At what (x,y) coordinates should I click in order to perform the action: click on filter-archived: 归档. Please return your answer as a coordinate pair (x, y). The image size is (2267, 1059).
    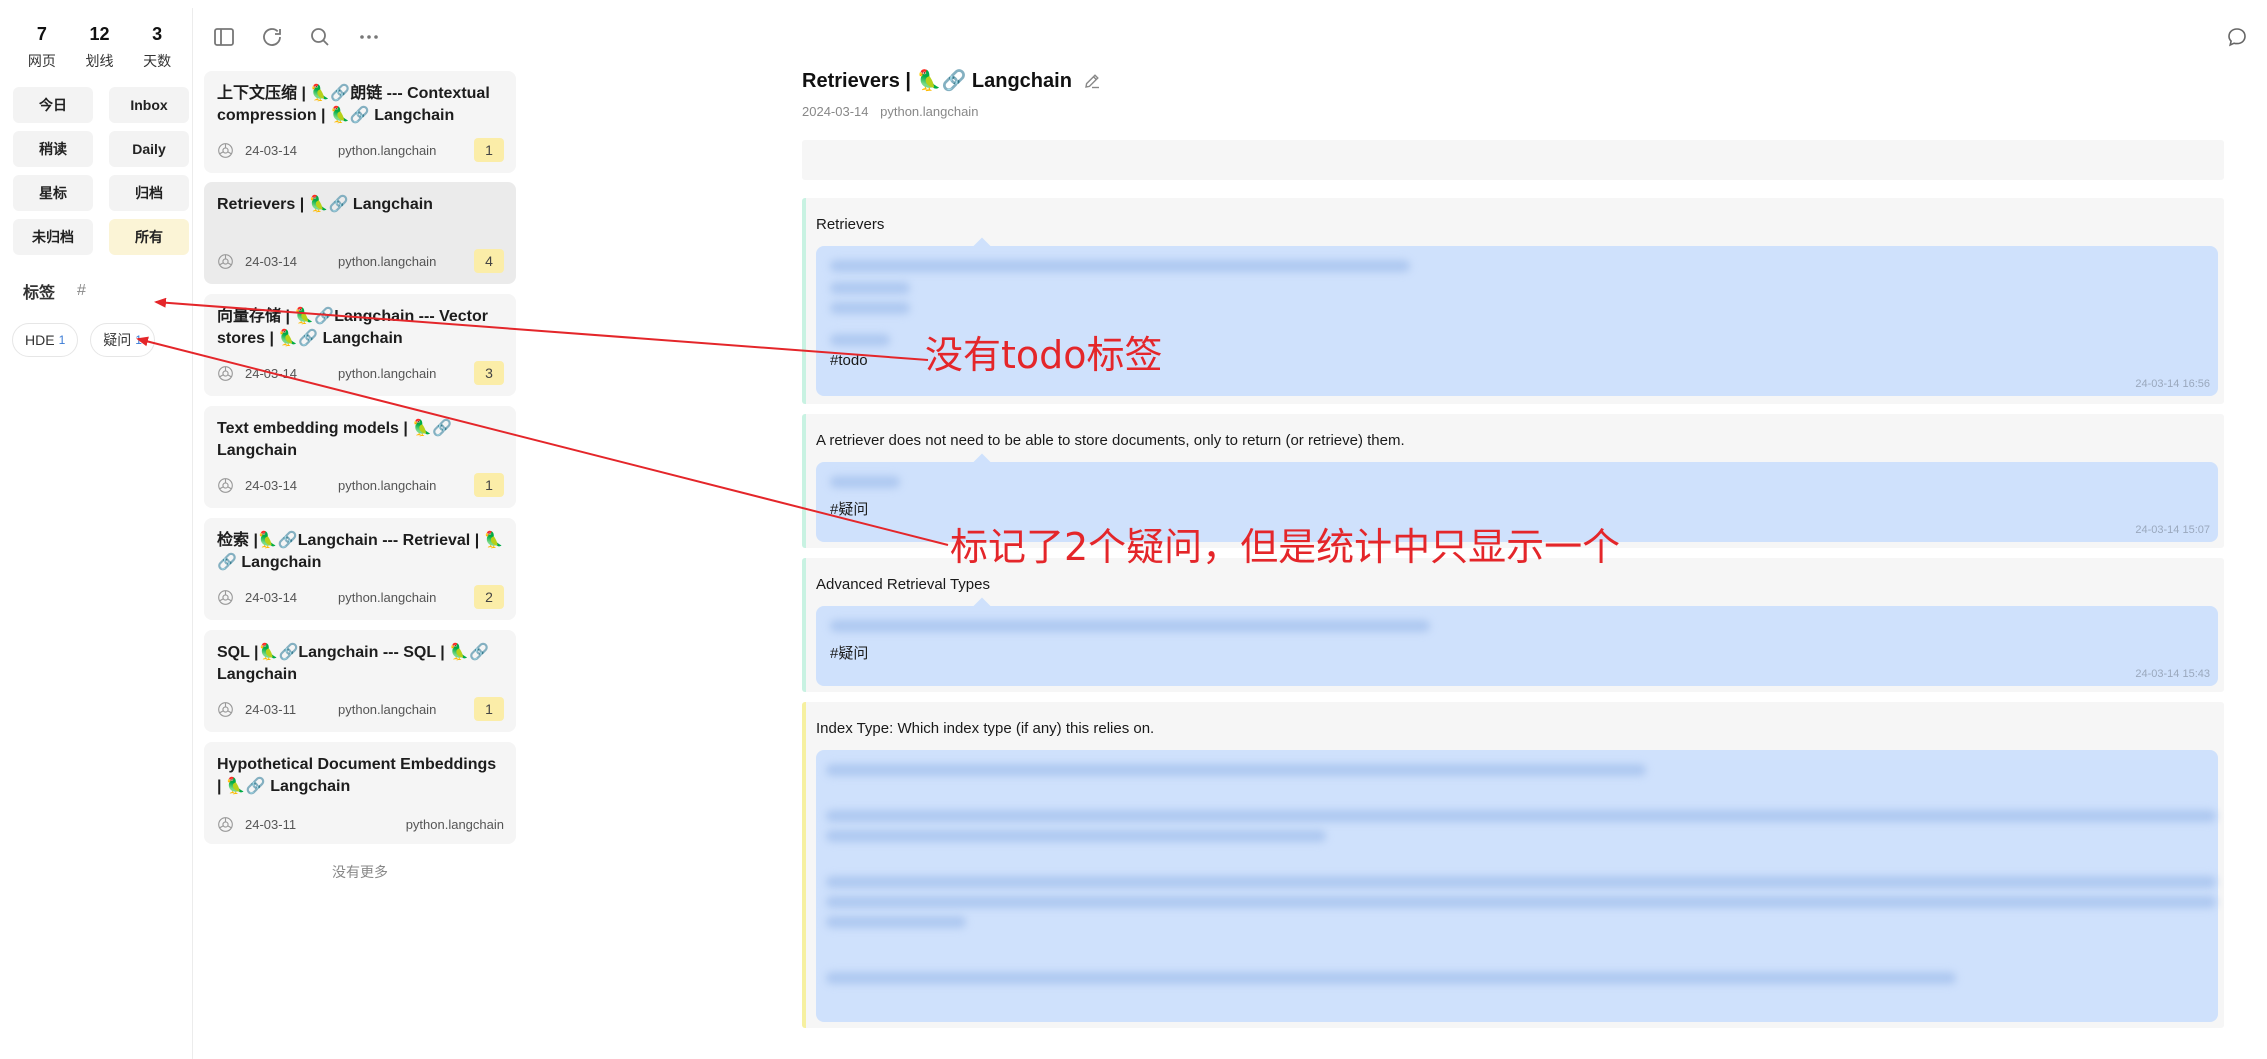
    Looking at the image, I should click on (149, 193).